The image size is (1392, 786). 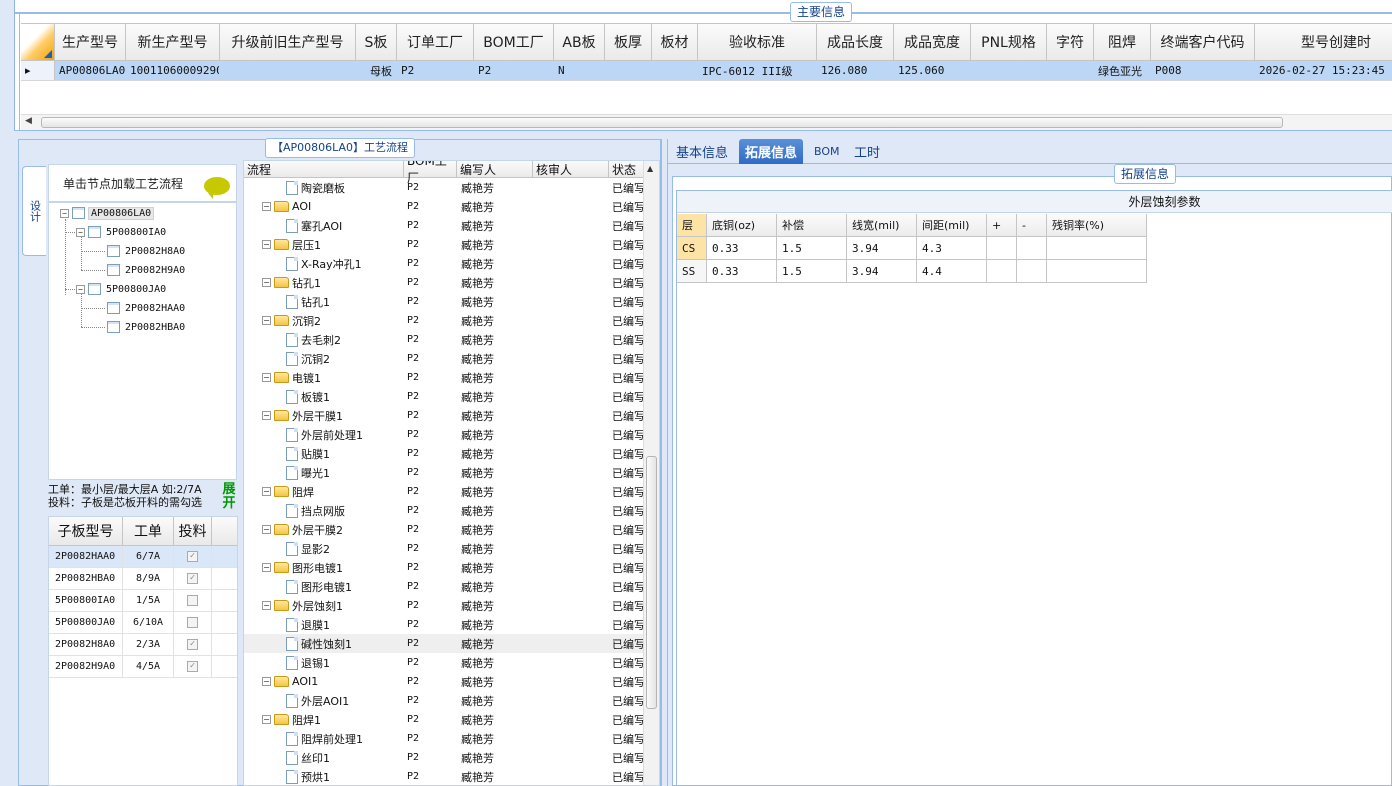 What do you see at coordinates (323, 511) in the screenshot?
I see `process-label: 挡点网版` at bounding box center [323, 511].